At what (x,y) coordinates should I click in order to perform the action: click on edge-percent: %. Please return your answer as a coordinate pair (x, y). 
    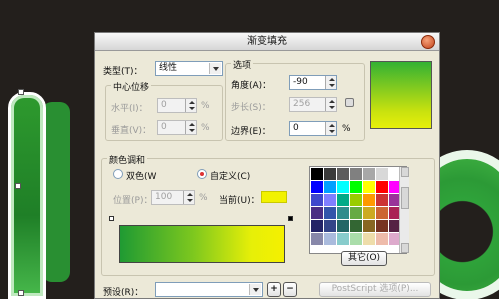
    Looking at the image, I should click on (346, 129).